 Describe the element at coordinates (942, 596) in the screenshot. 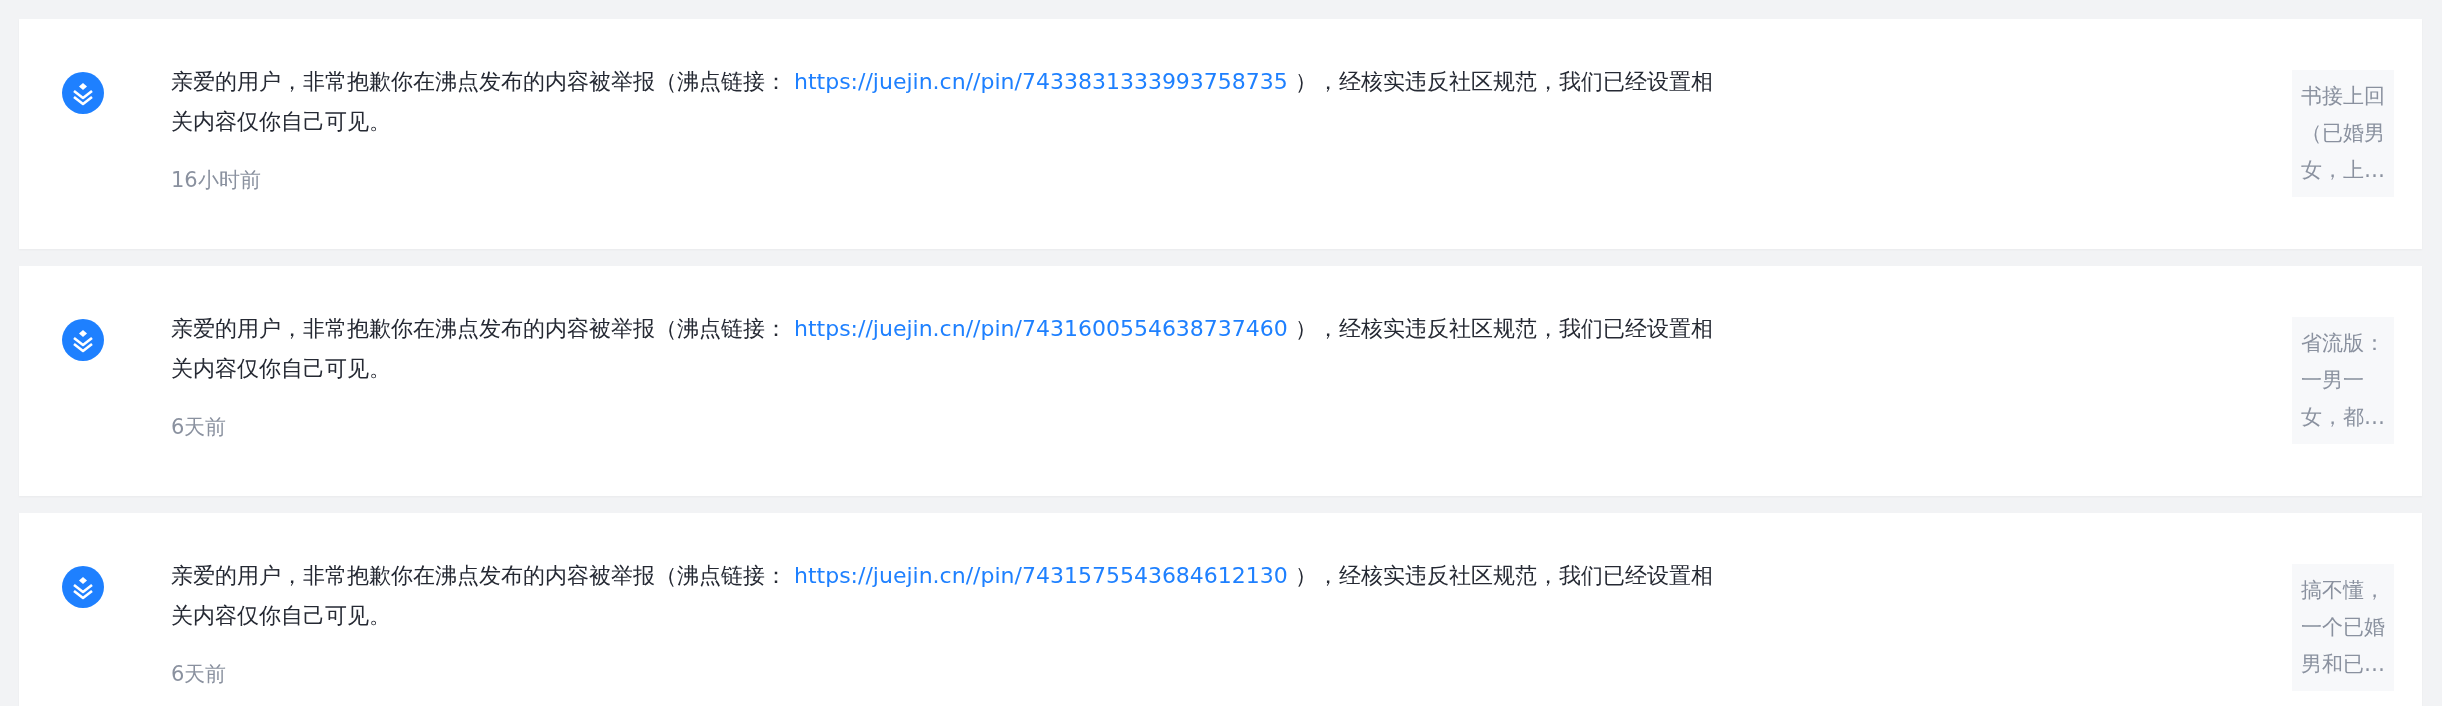

I see `notification-message: 亲爱的用户，非常抱歉你在沸点发布的内容被举报（沸点链接： https://juejin.cn//pin/7431575543684612130 ），经核实违反社区规范，我们已经设置相关内容仅你自己可见。` at that location.